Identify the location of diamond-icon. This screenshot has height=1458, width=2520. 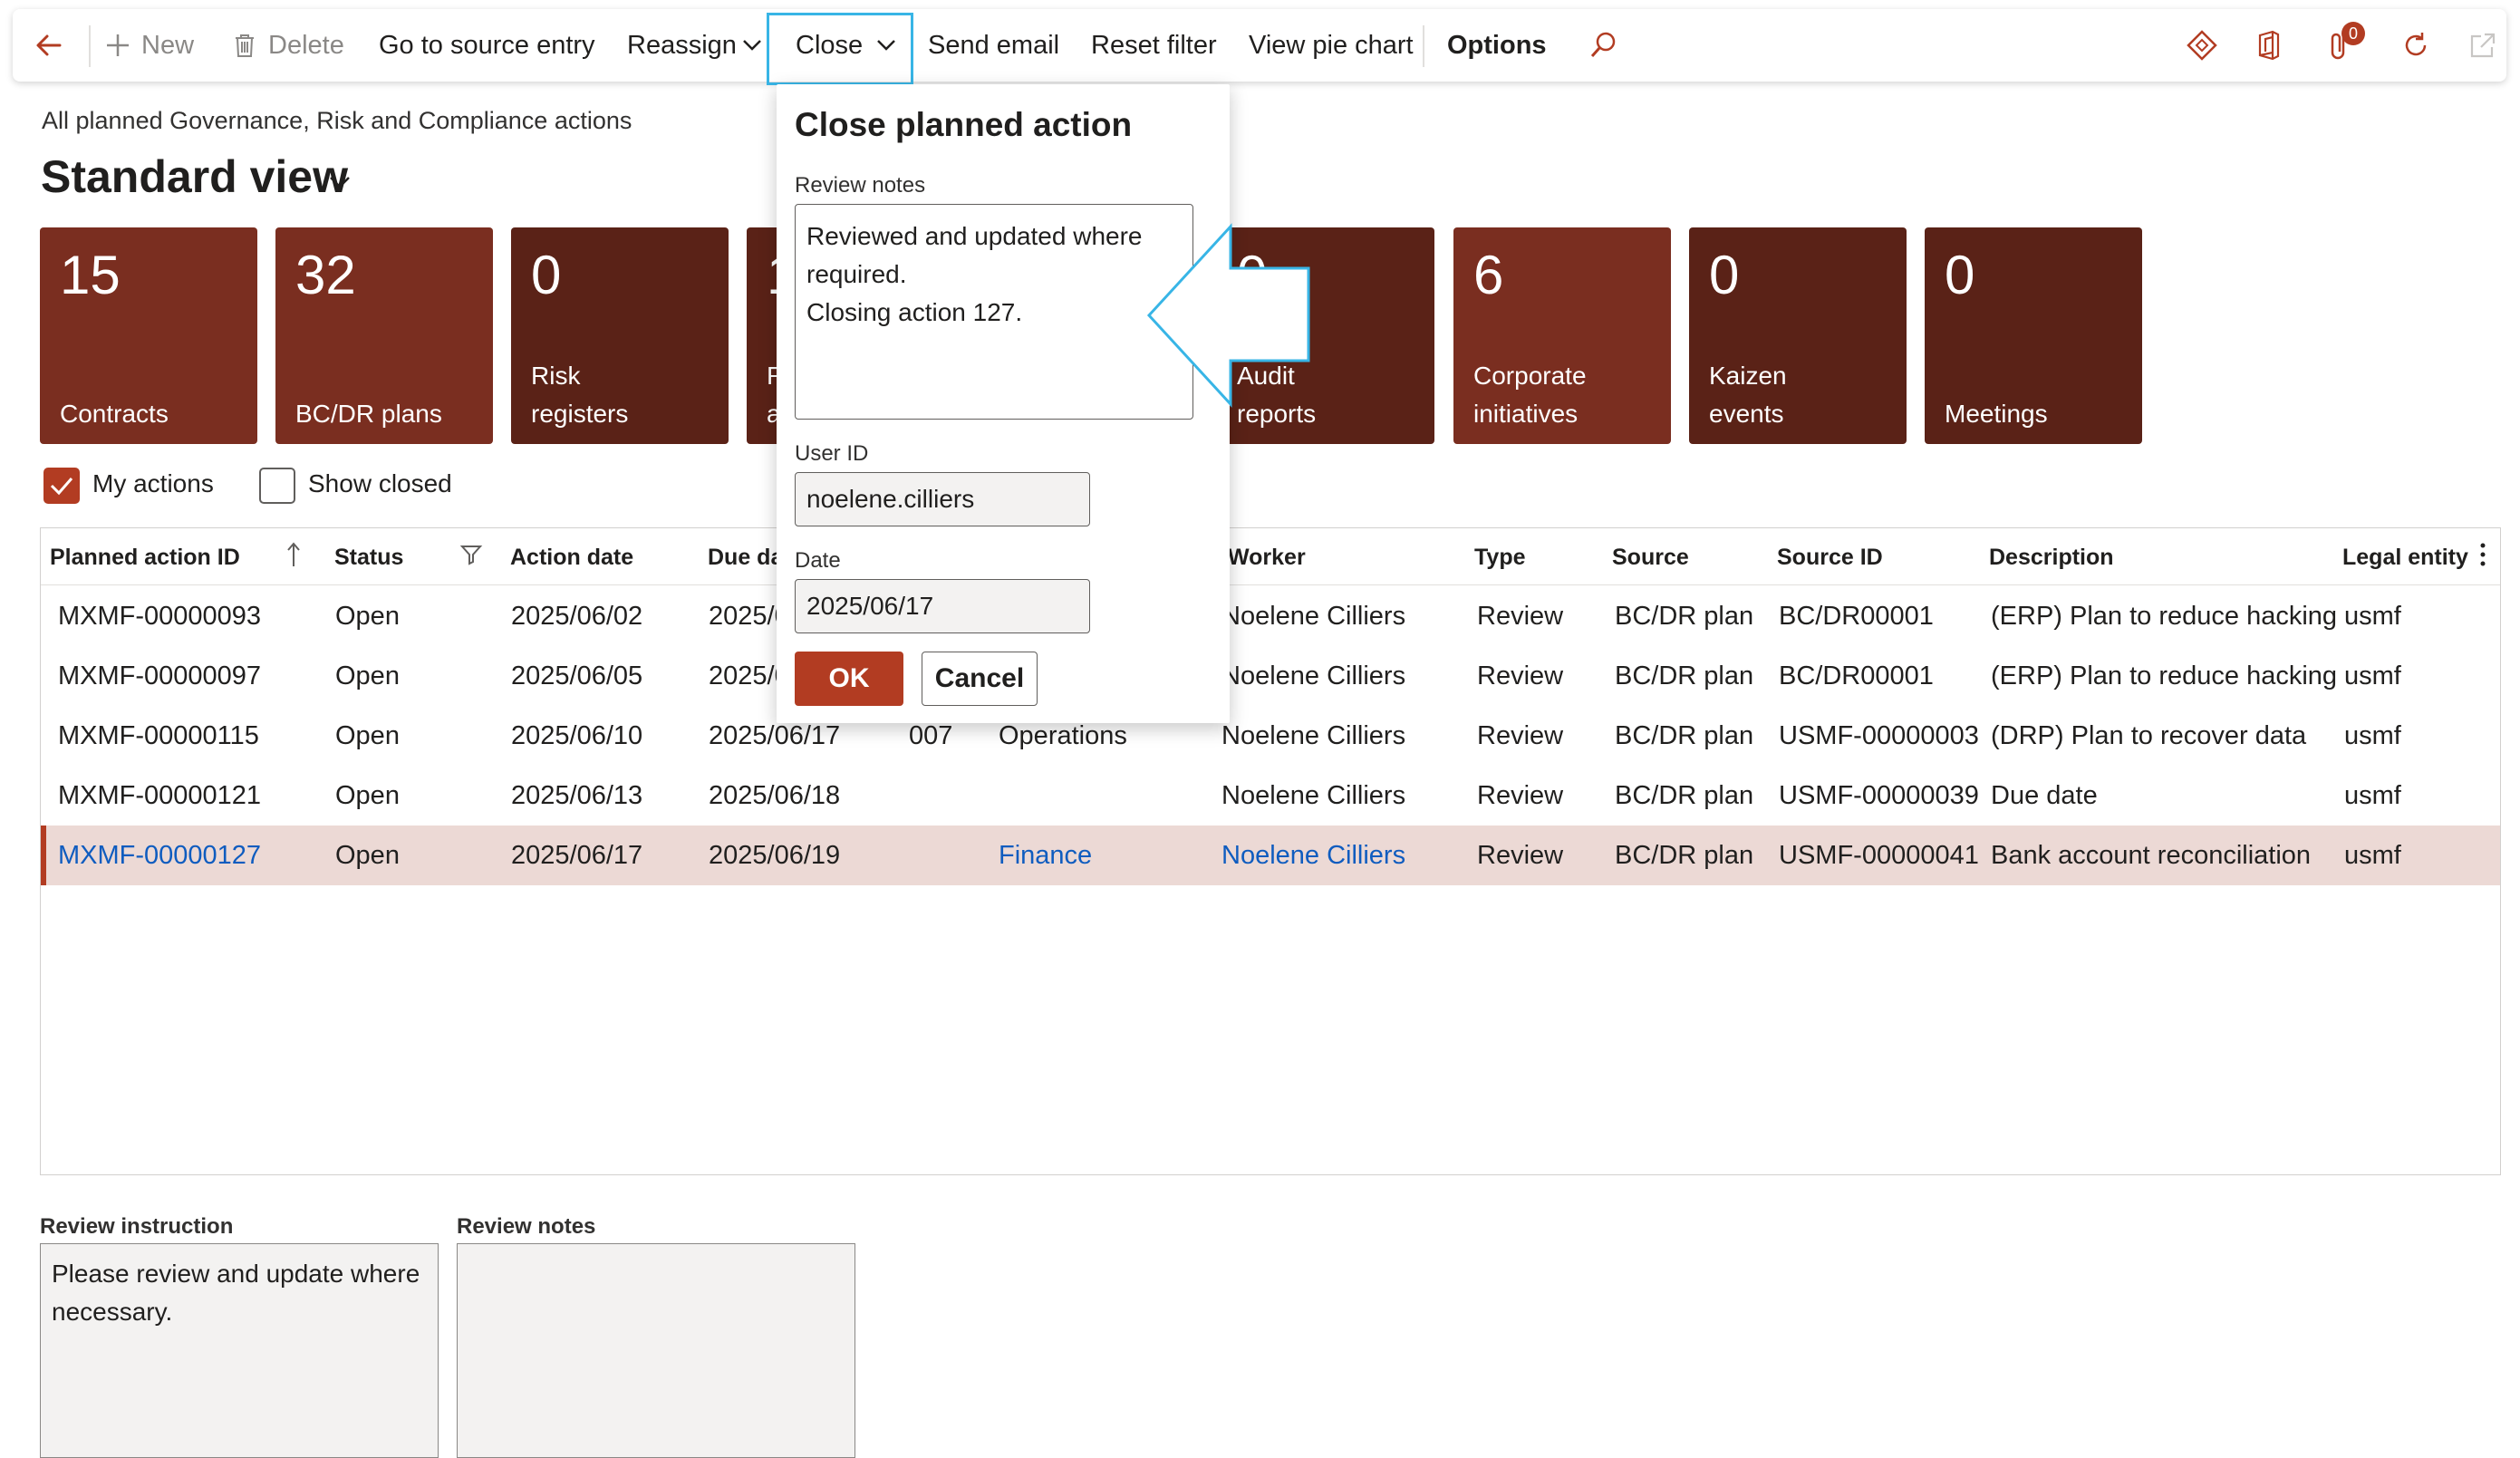
(2202, 46).